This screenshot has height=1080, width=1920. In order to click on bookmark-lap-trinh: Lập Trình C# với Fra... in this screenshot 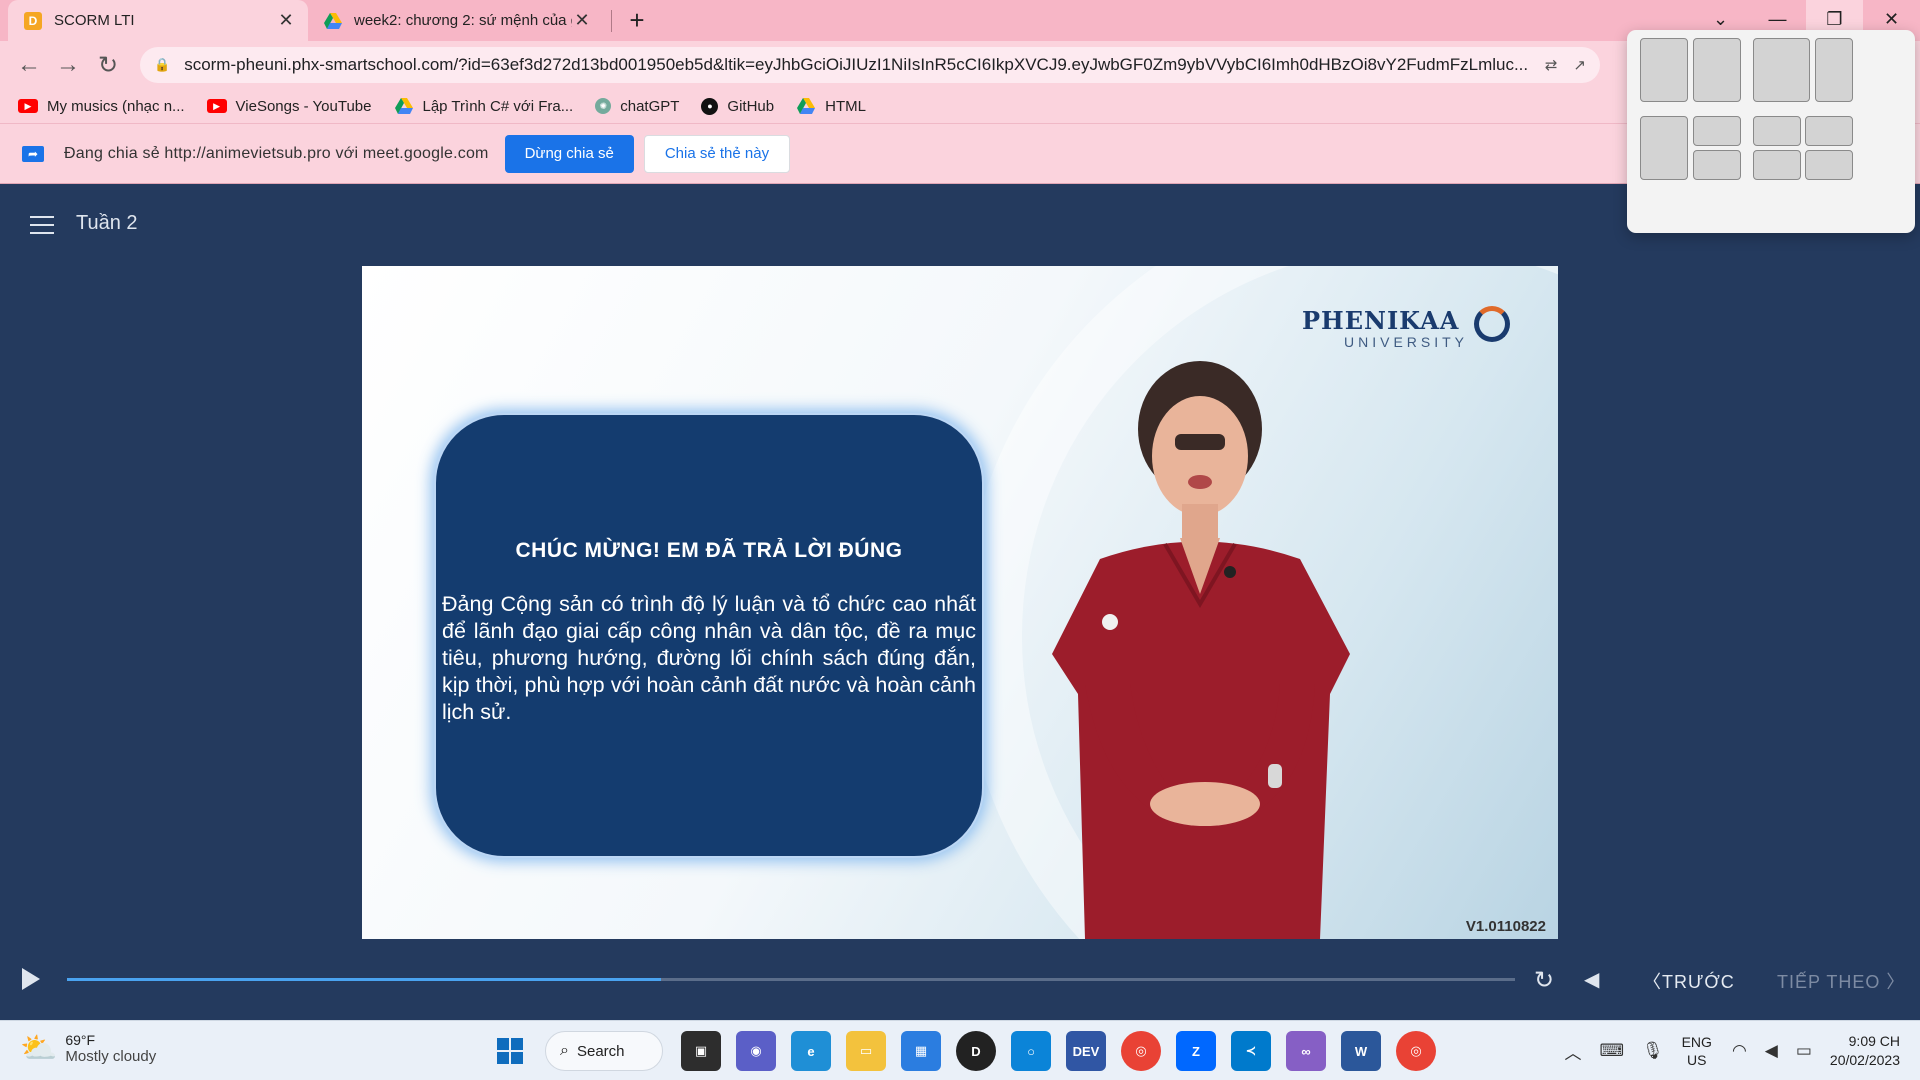, I will do `click(484, 106)`.